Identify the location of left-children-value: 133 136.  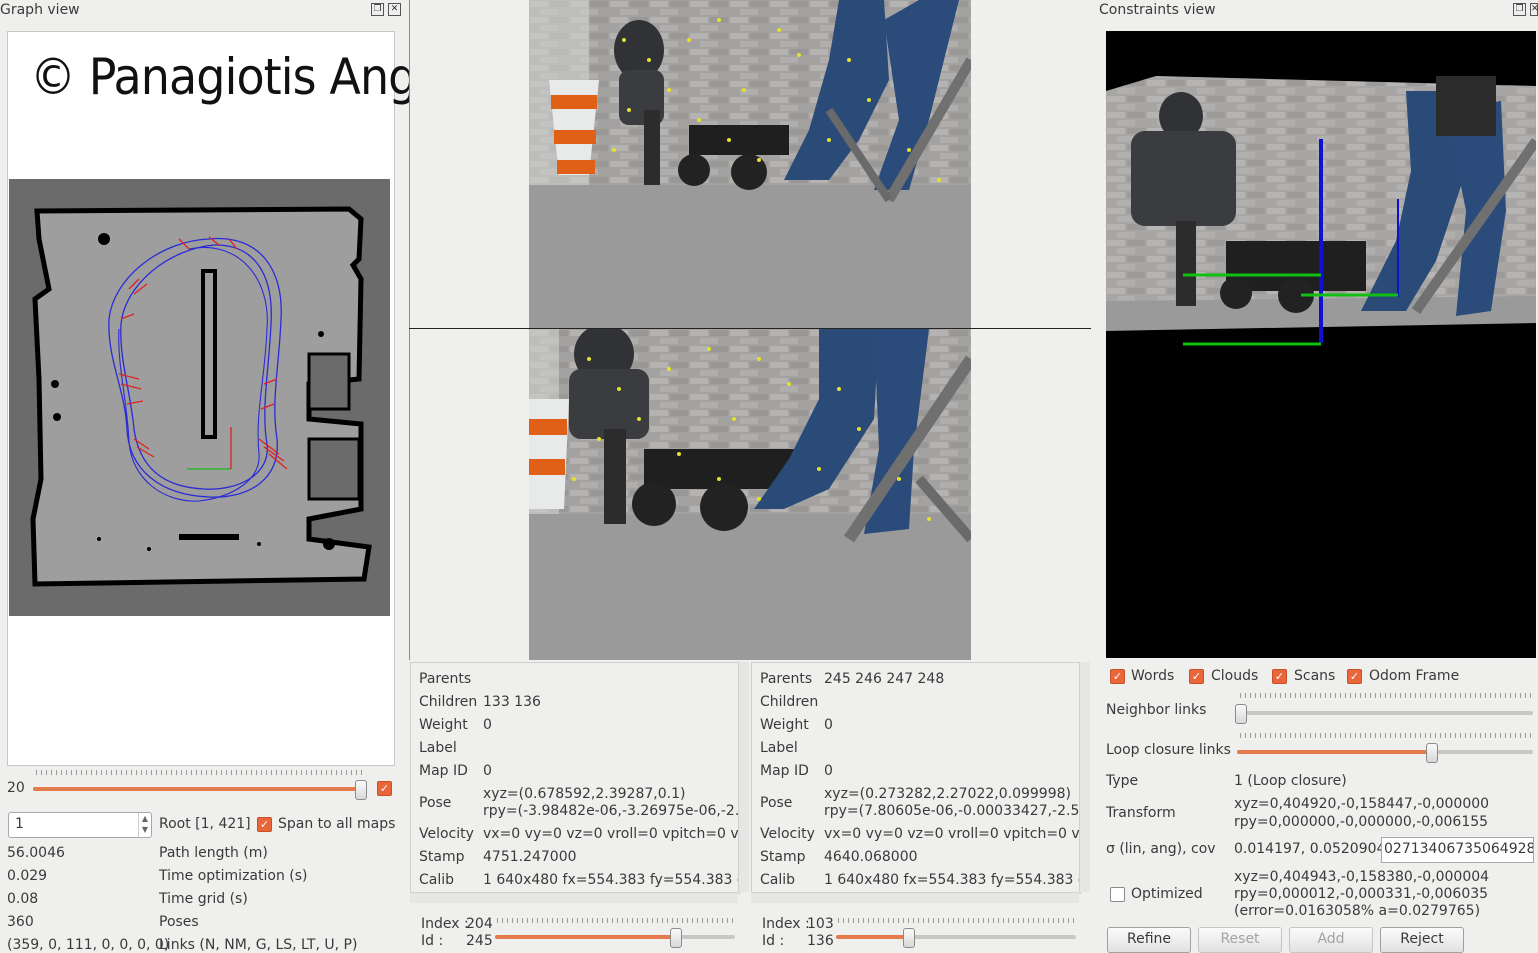
(512, 702).